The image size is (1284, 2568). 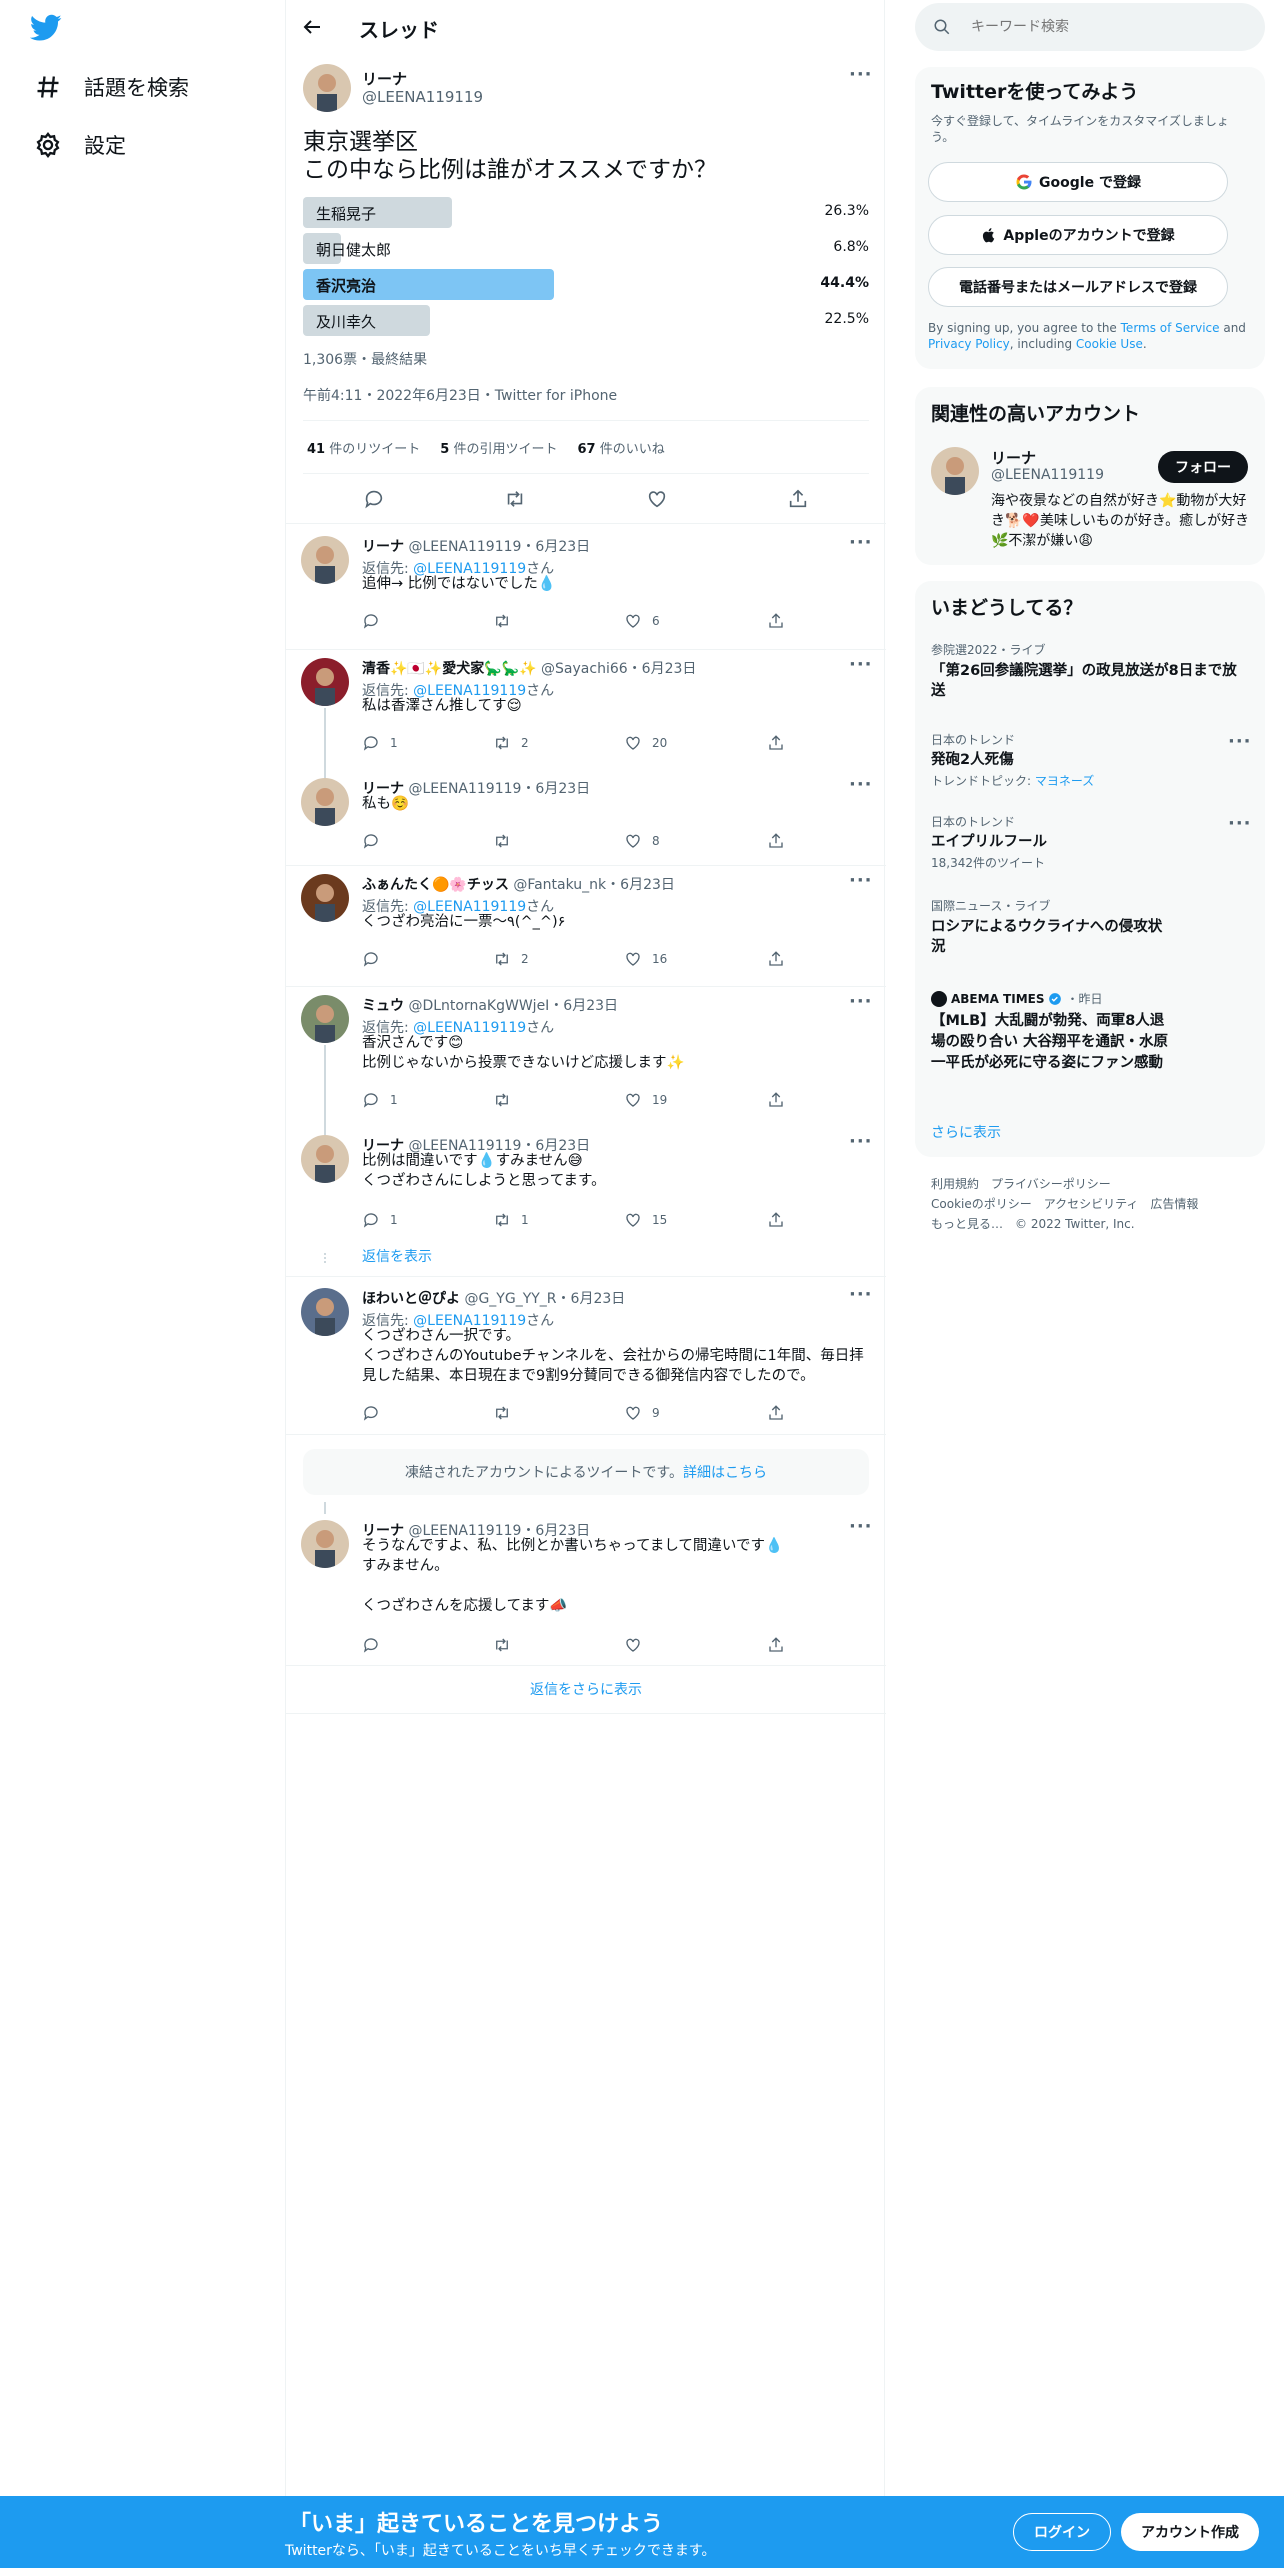 I want to click on search-box, so click(x=1090, y=27).